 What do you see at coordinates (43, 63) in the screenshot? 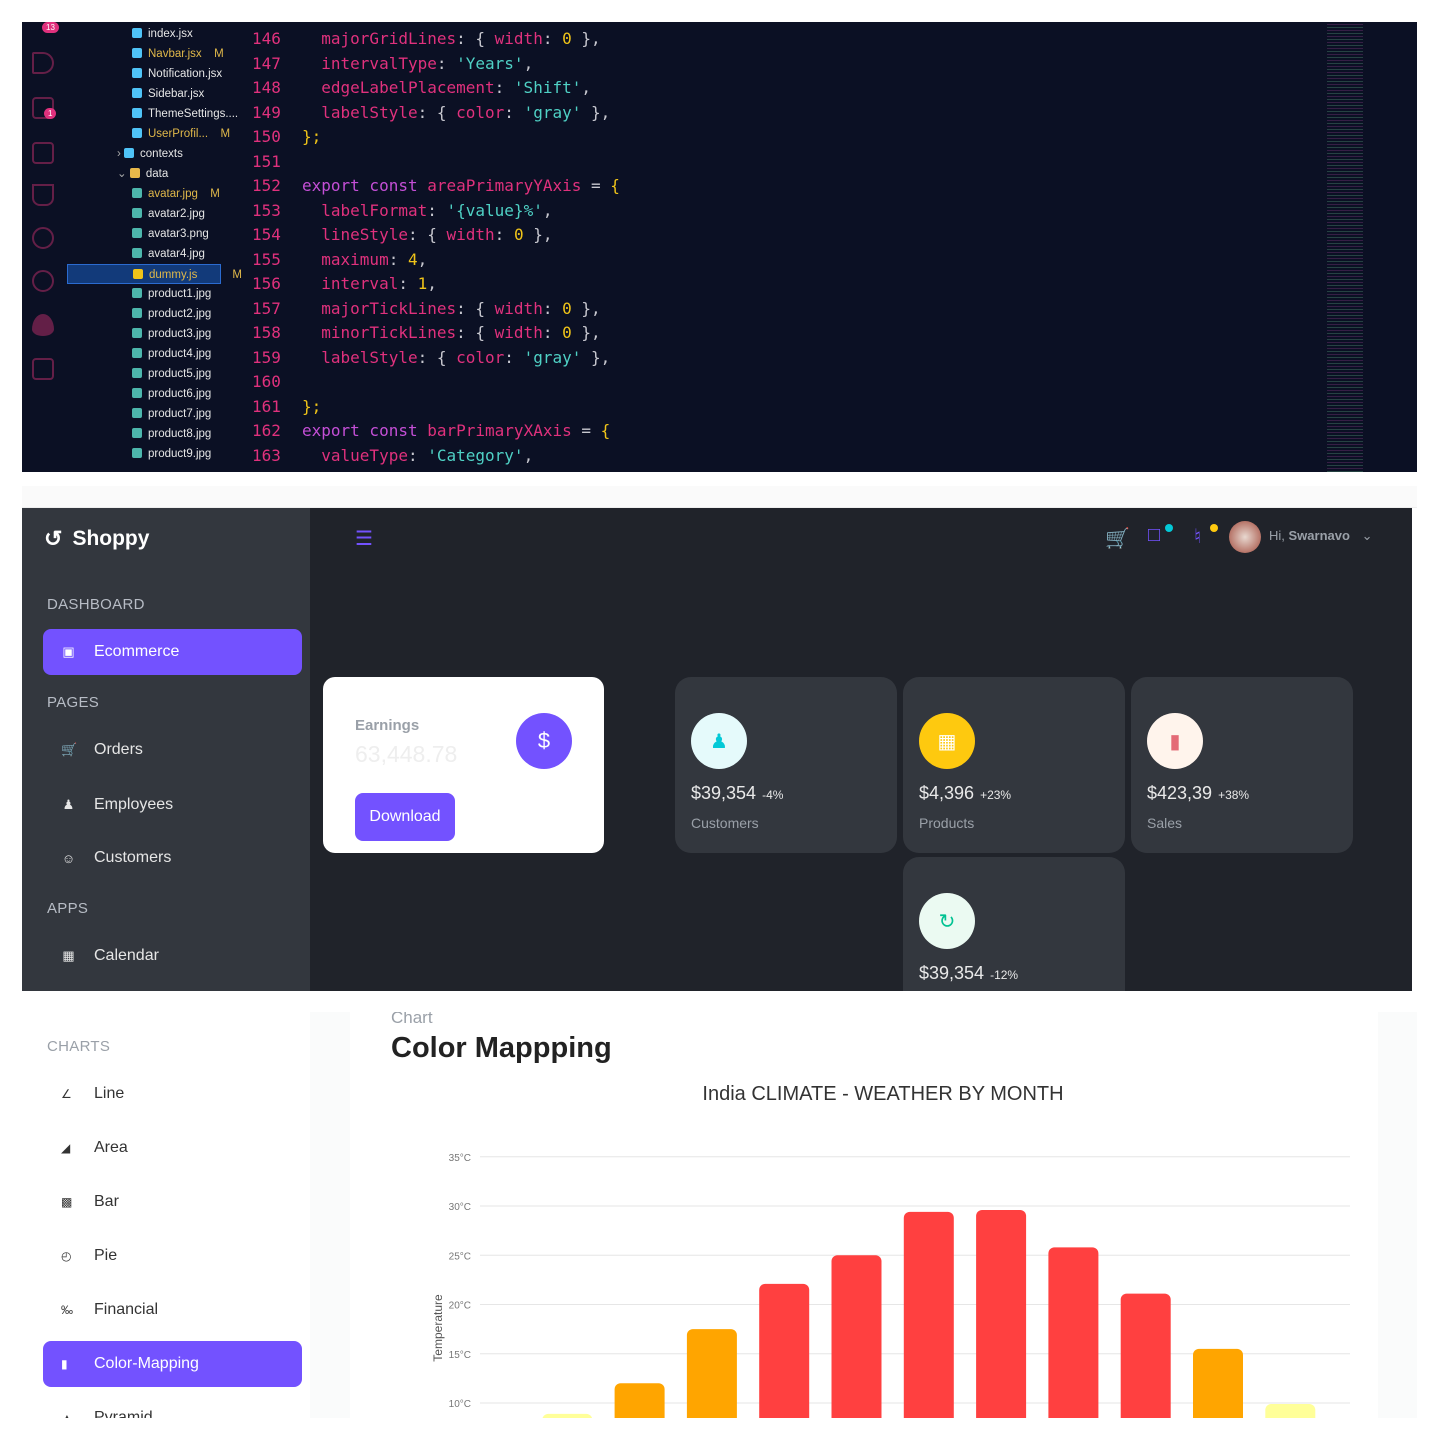
I see `run-debug-icon` at bounding box center [43, 63].